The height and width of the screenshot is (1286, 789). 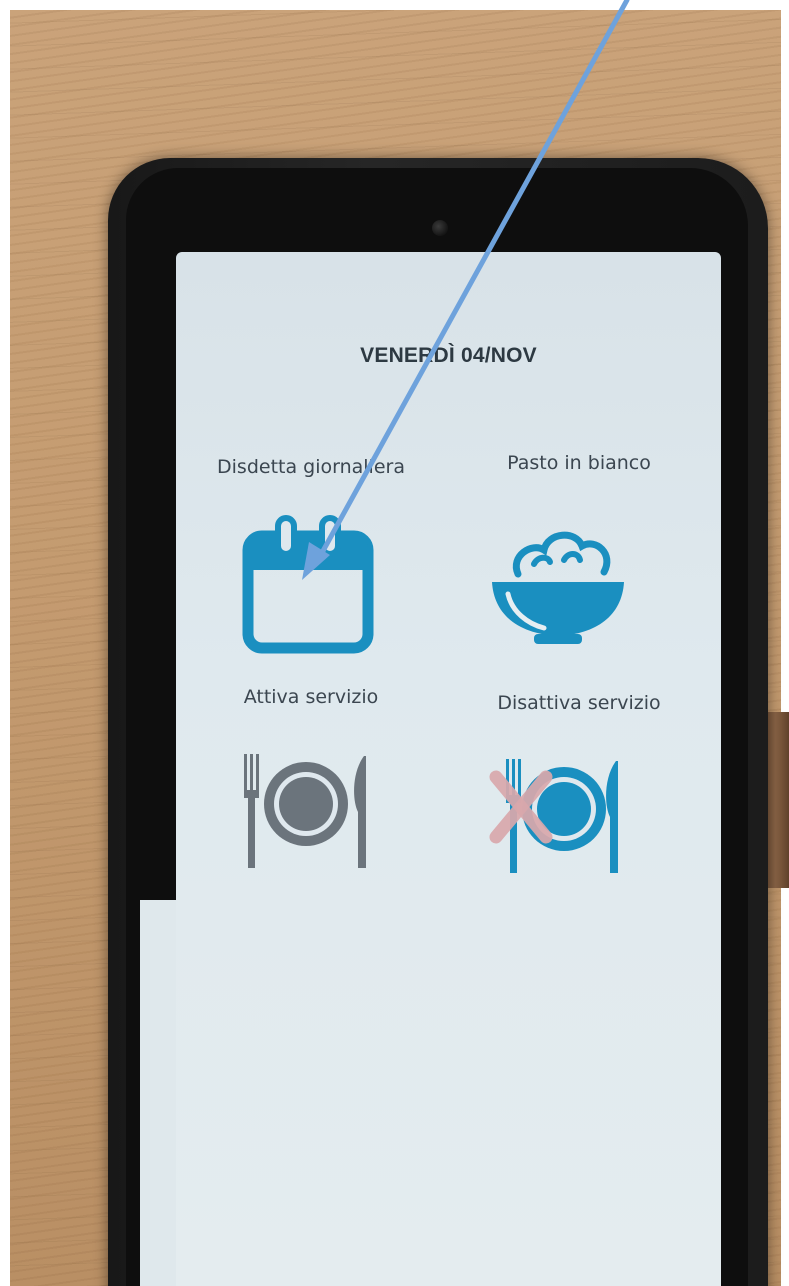 I want to click on calendar-icon, so click(x=308, y=585).